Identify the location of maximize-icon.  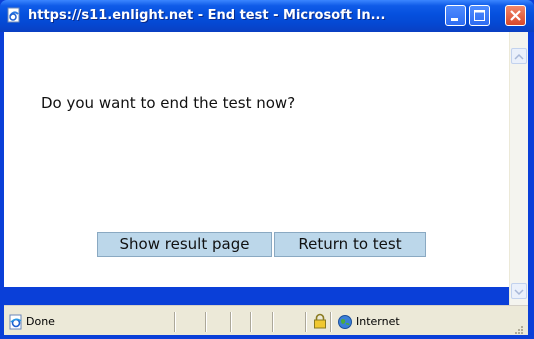
(479, 15).